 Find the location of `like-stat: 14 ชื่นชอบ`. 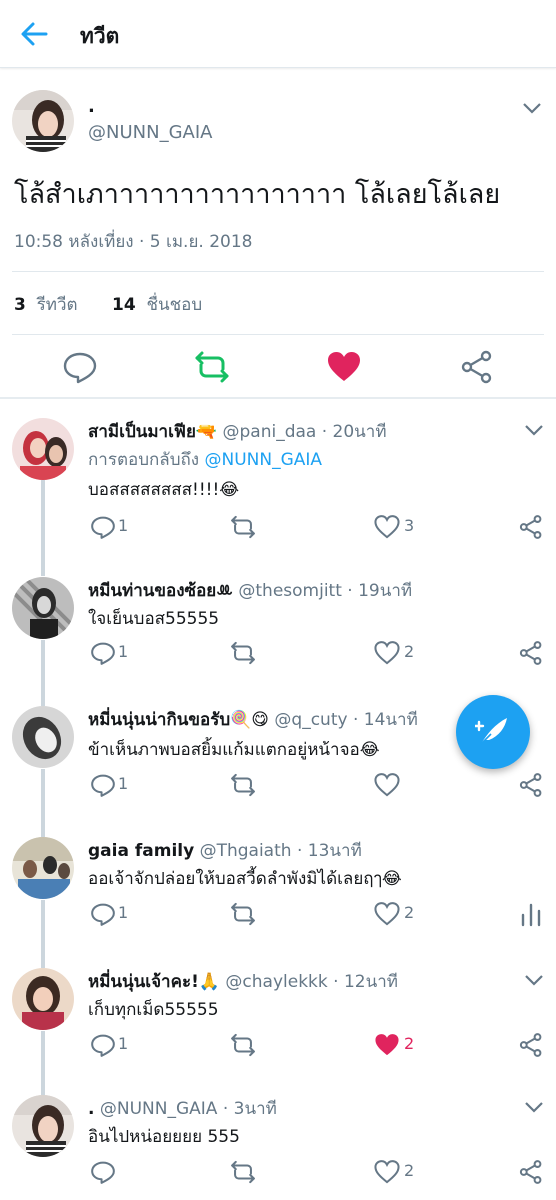

like-stat: 14 ชื่นชอบ is located at coordinates (157, 304).